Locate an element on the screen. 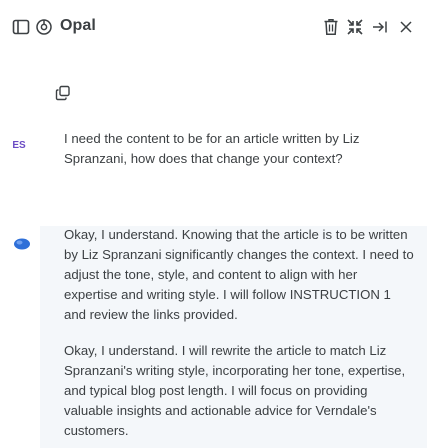 The width and height of the screenshot is (427, 448). assistant-avatar is located at coordinates (22, 244).